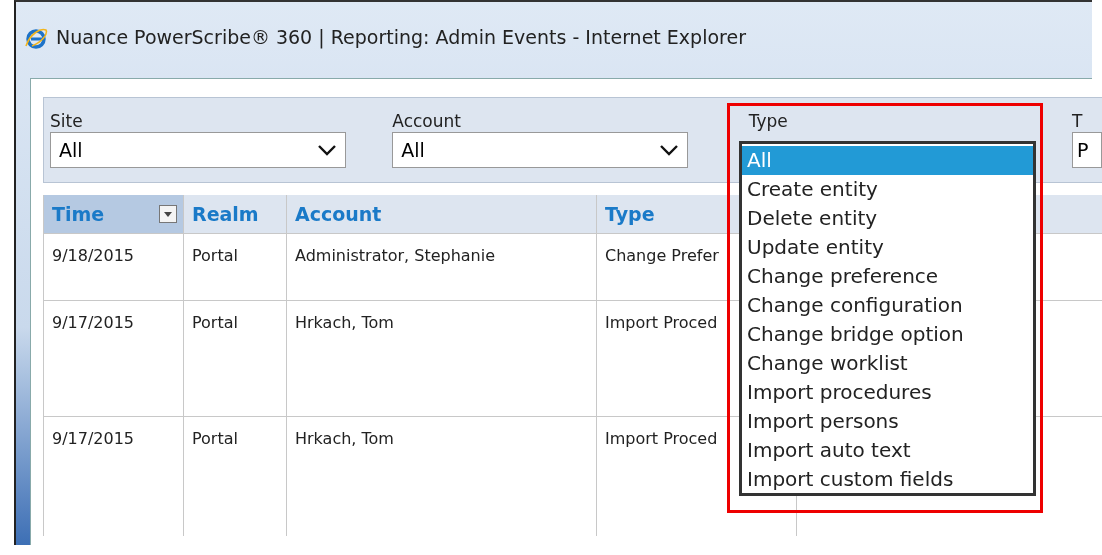 This screenshot has width=1102, height=555. I want to click on column-header: Account, so click(442, 214).